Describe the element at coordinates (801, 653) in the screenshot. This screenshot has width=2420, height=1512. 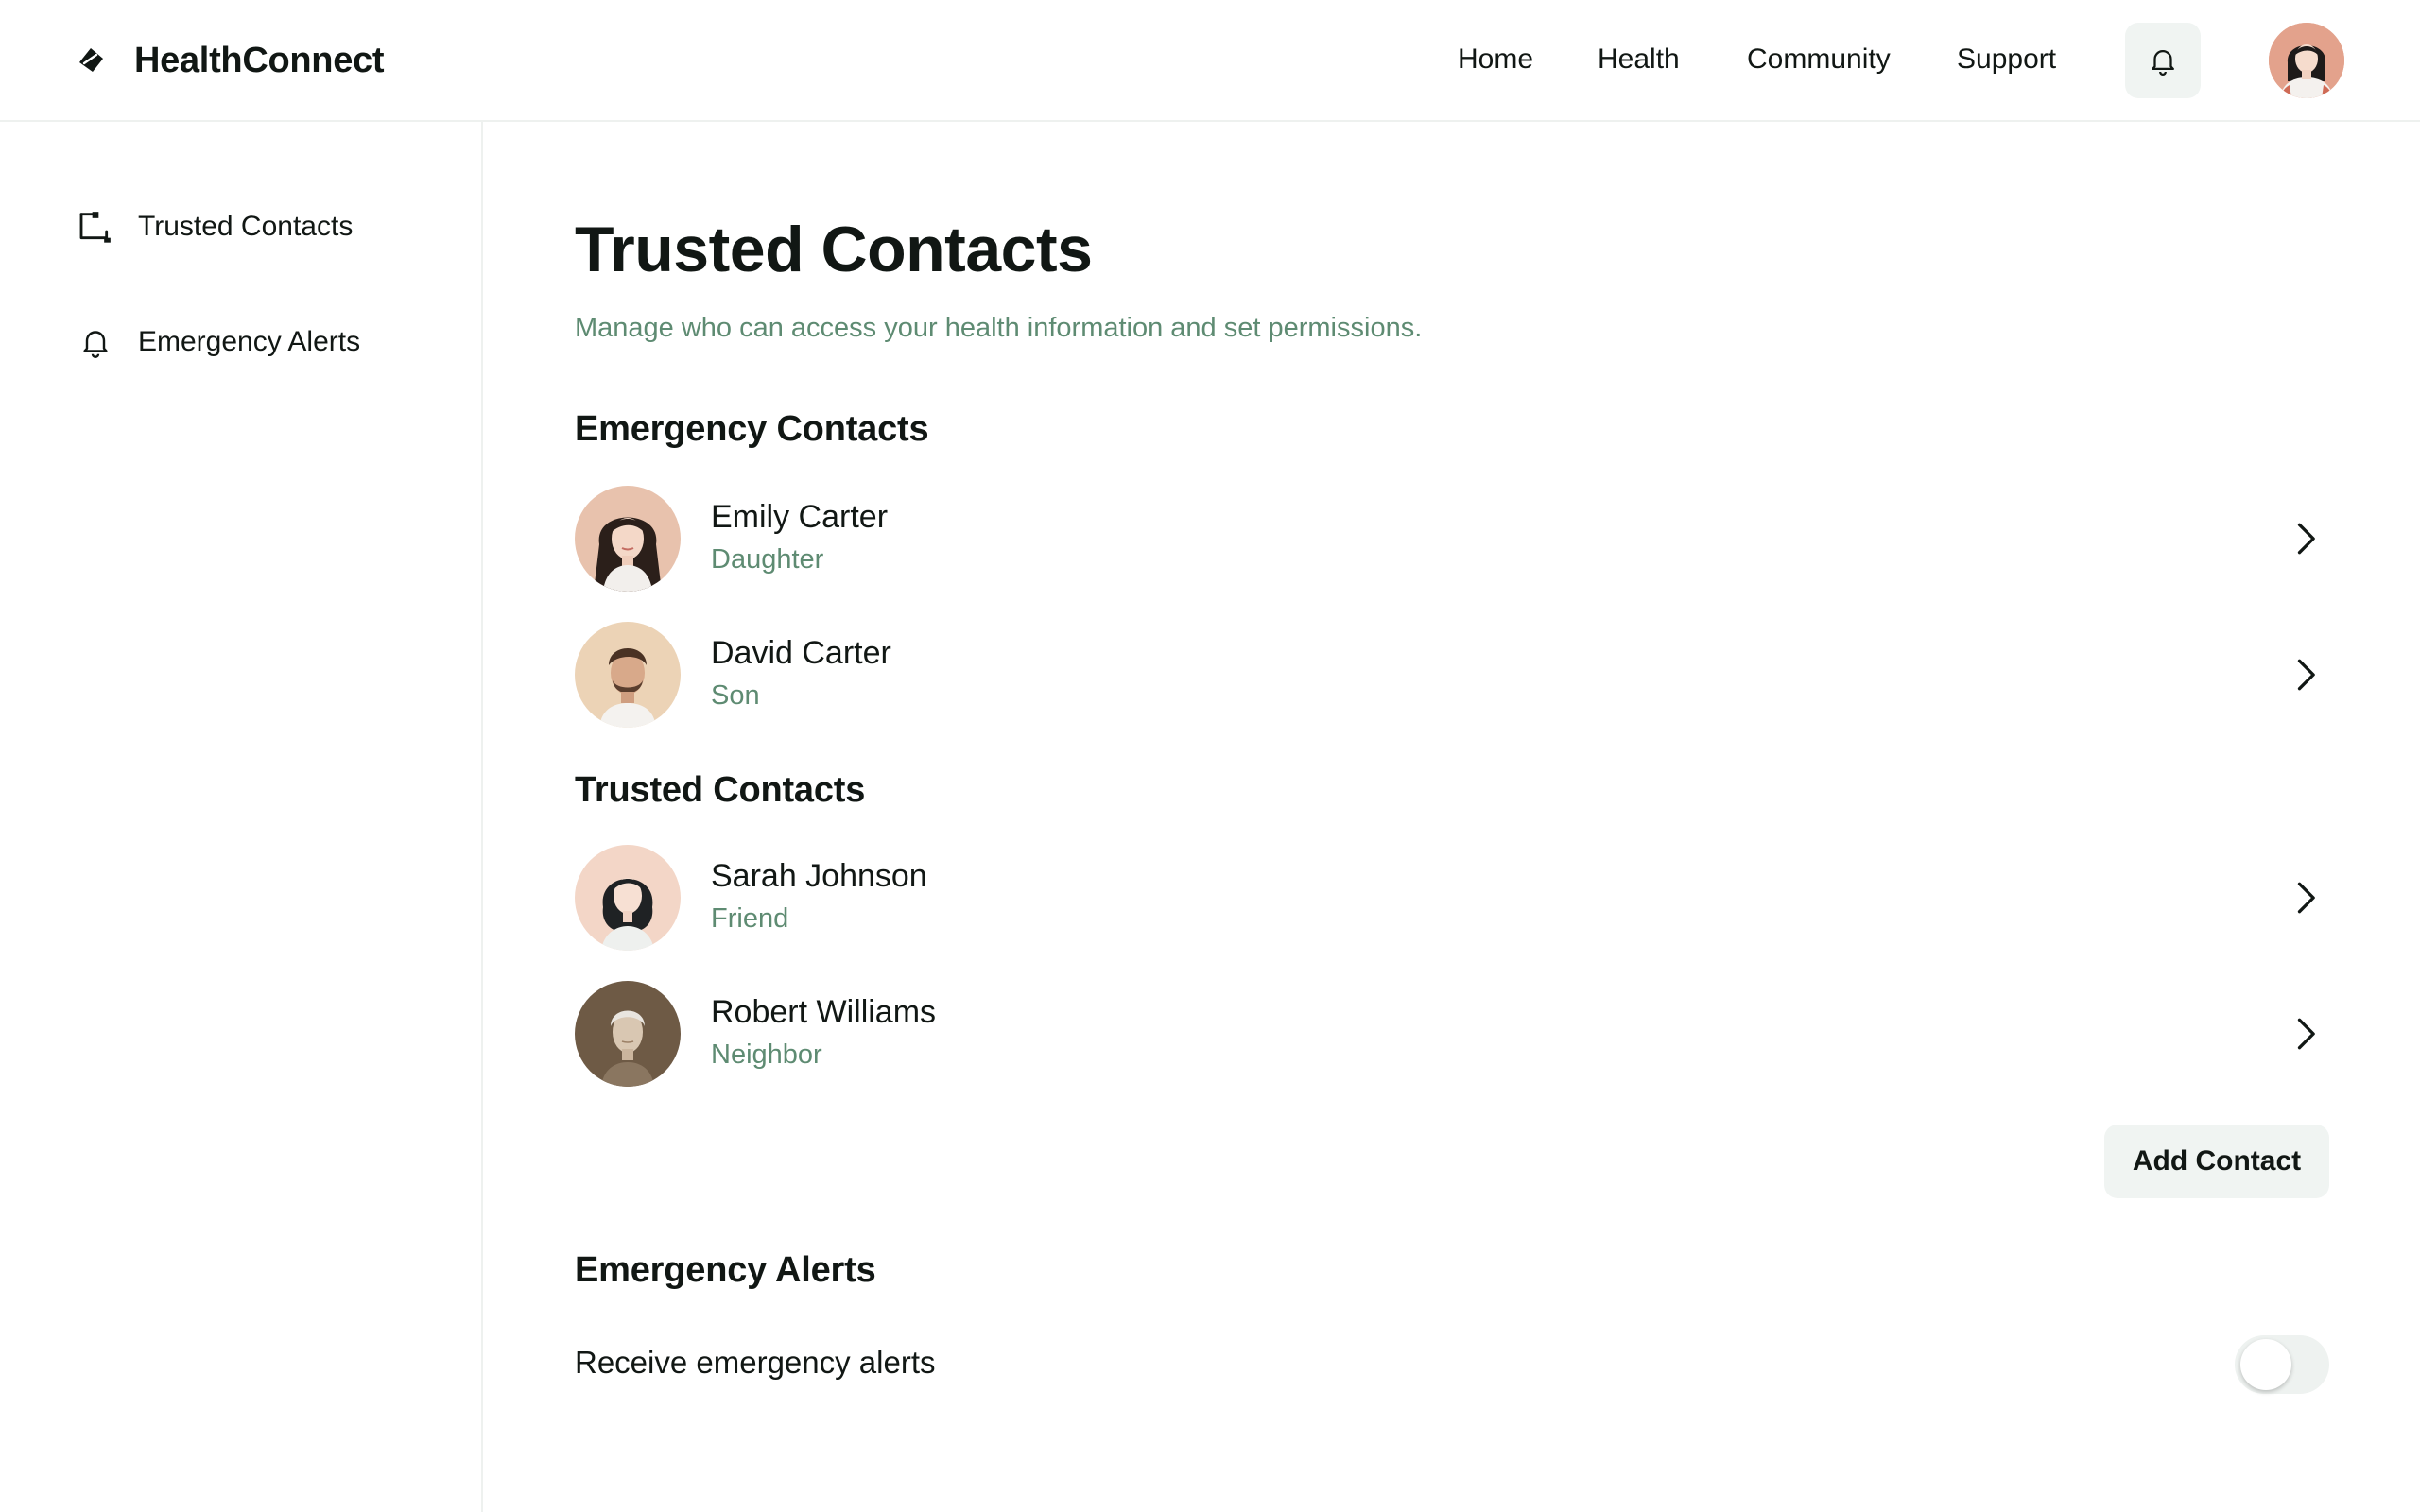
I see `contact-name: David Carter` at that location.